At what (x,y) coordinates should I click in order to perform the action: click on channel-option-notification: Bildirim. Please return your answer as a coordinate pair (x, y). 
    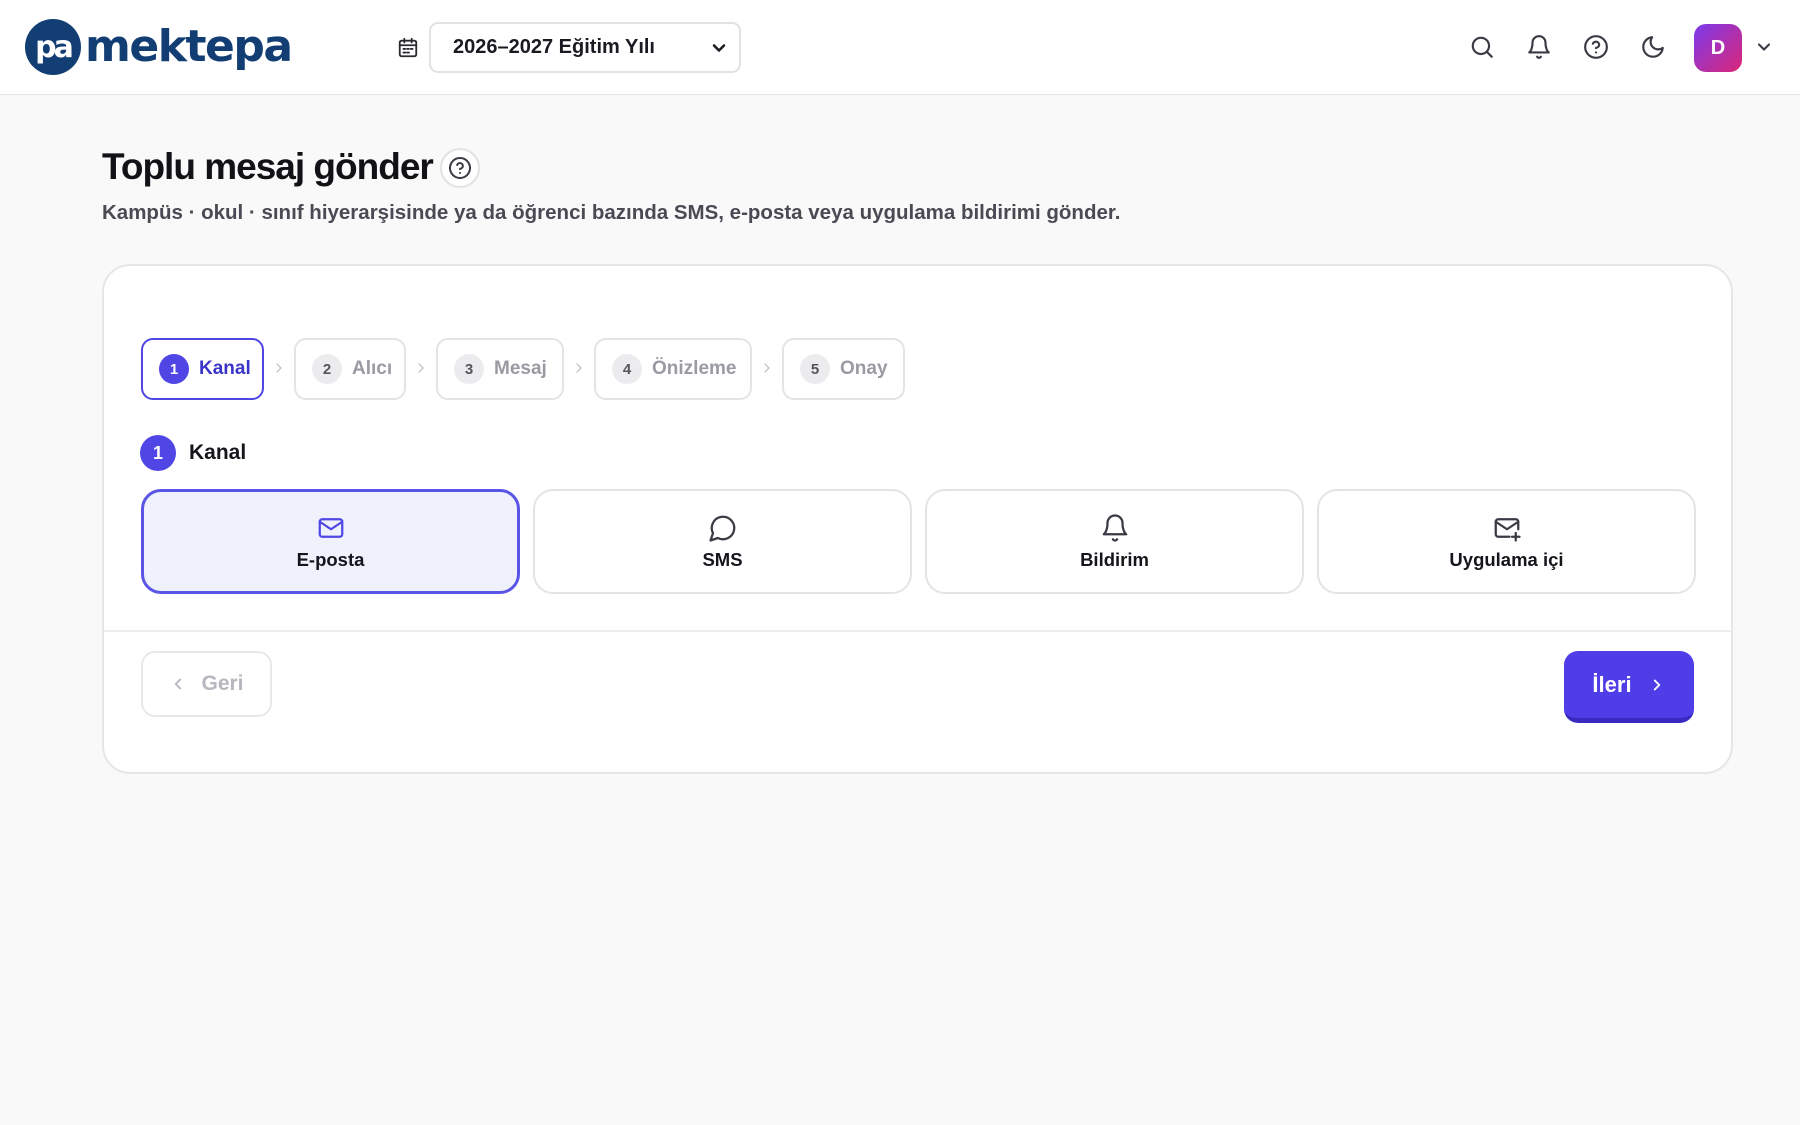
    Looking at the image, I should click on (1114, 541).